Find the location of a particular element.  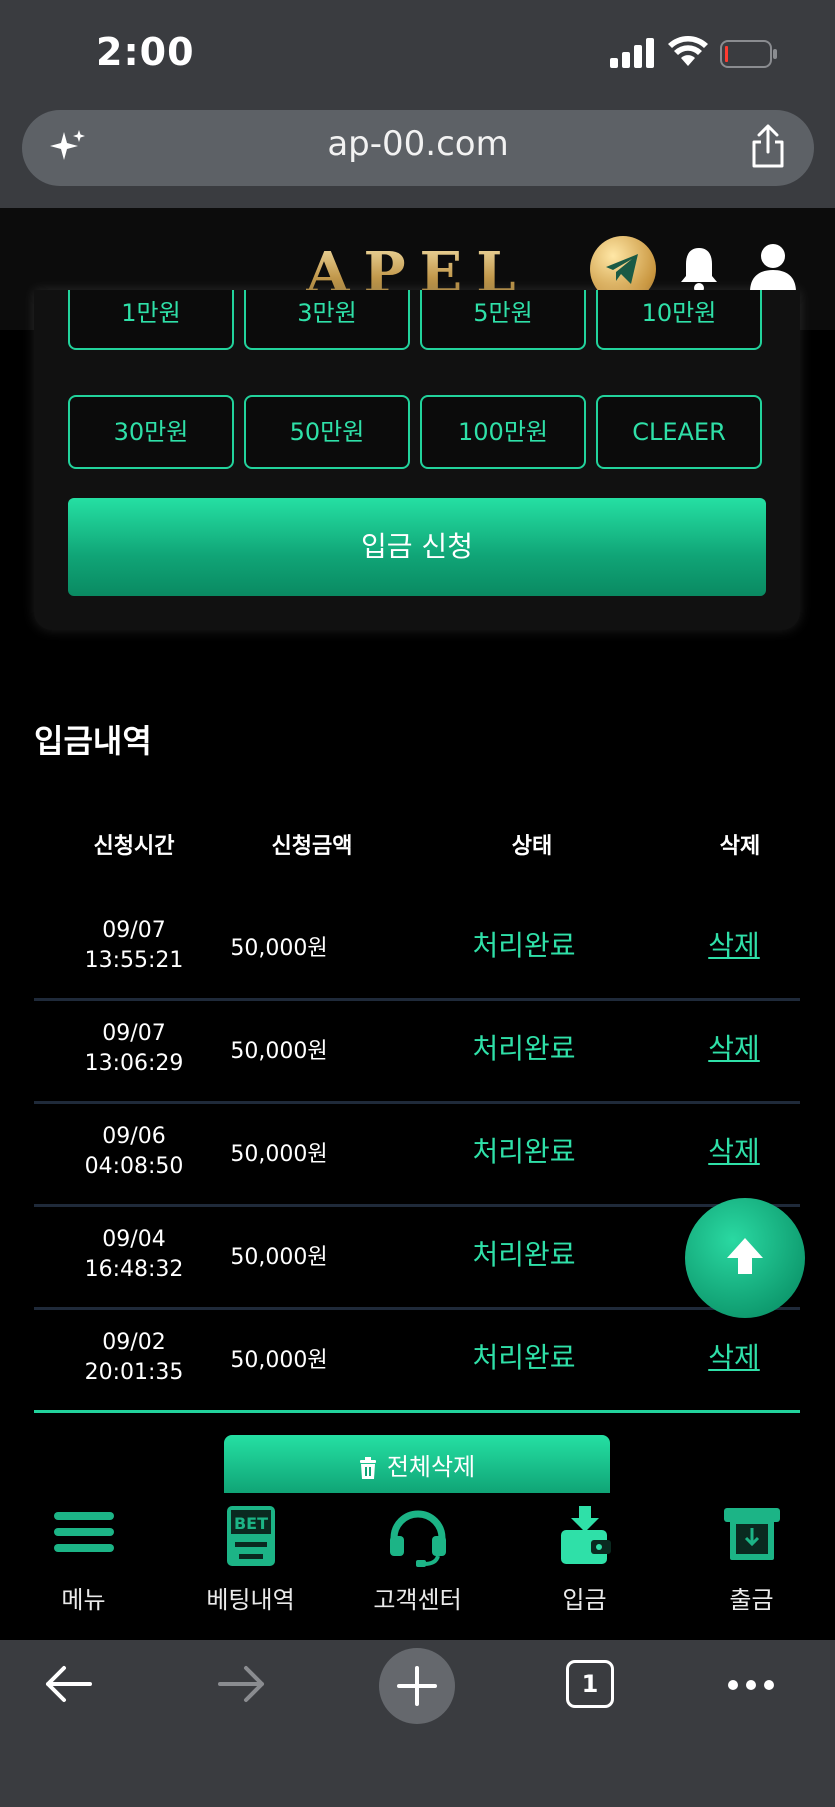

bottom-nav: 메뉴 BET 베팅내역 고객센터 입금 출금 is located at coordinates (417, 1567).